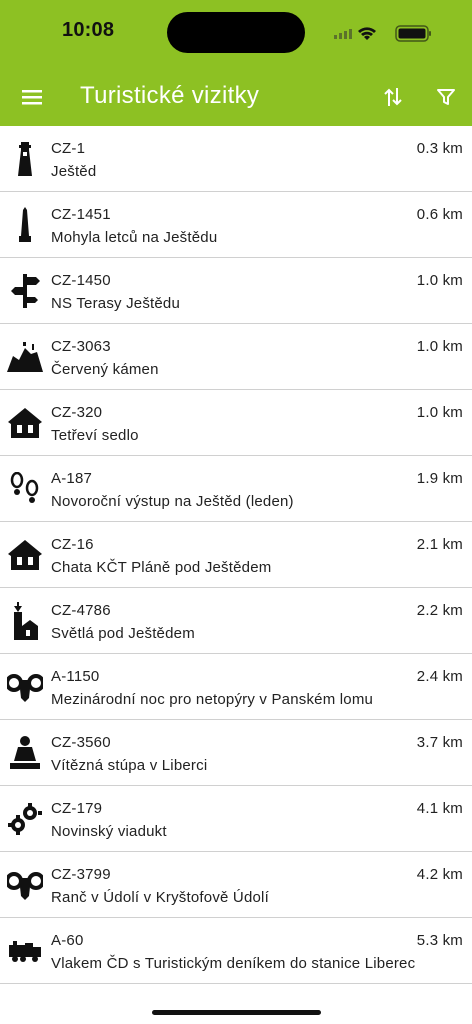  I want to click on item-code: CZ-4786, so click(81, 610).